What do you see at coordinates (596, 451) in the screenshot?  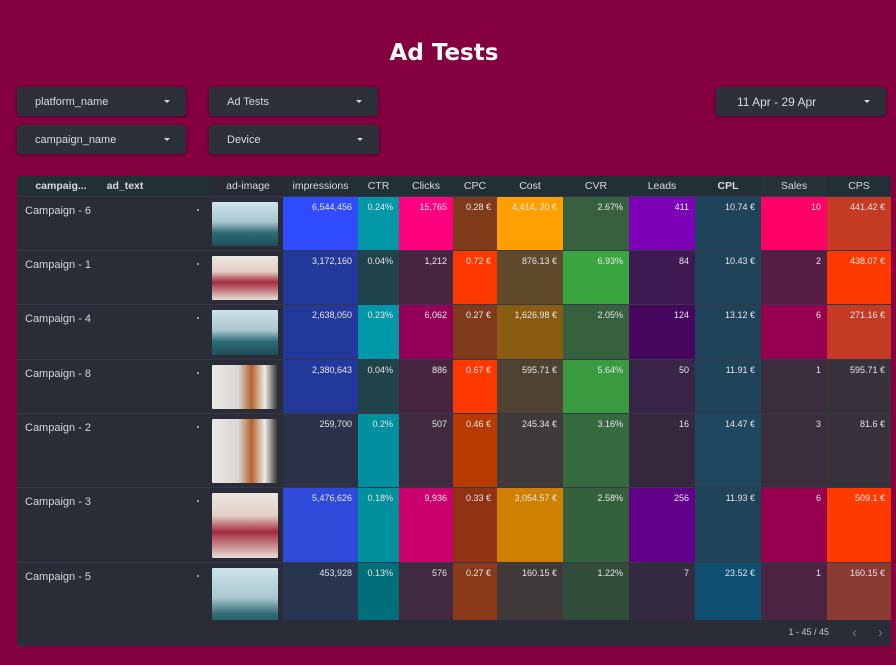 I see `cvr-cell: 3.16%` at bounding box center [596, 451].